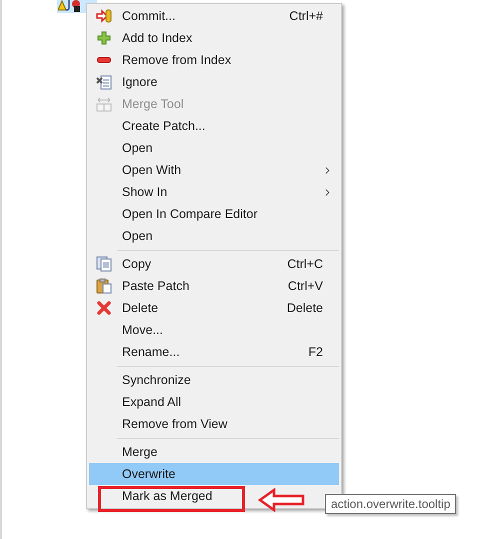 The width and height of the screenshot is (499, 539). Describe the element at coordinates (306, 16) in the screenshot. I see `shortcut-label: Ctrl+#` at that location.